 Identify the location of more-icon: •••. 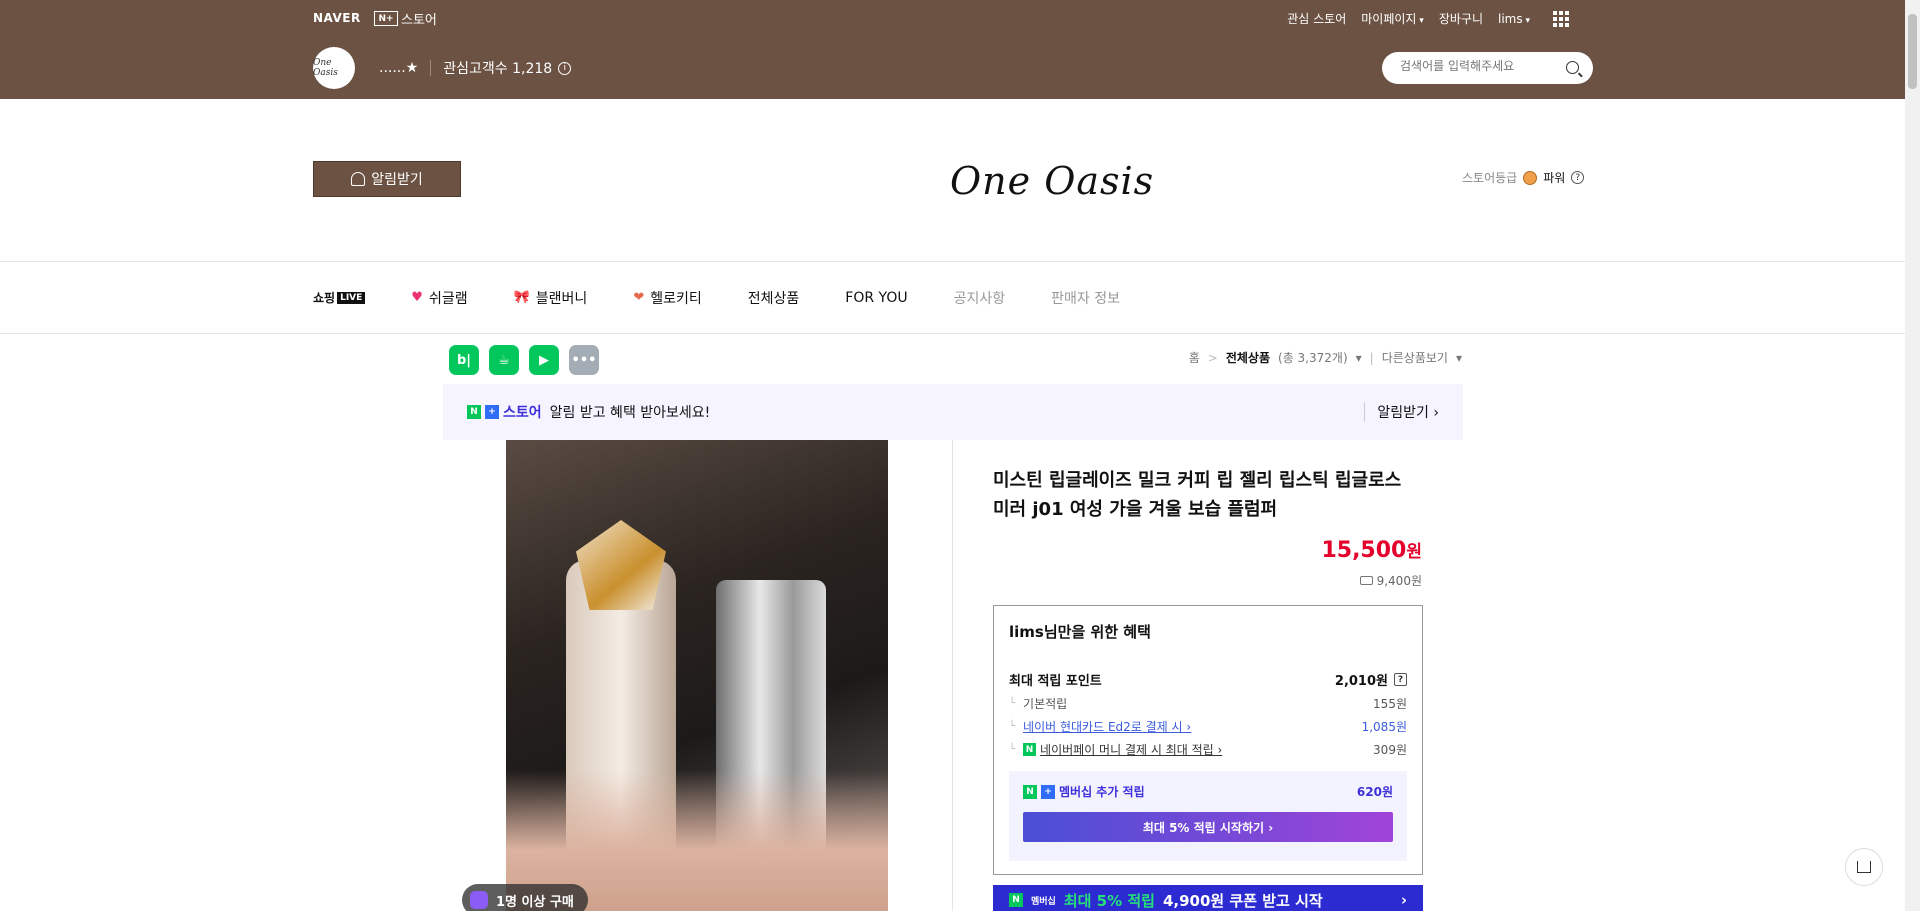
(584, 360).